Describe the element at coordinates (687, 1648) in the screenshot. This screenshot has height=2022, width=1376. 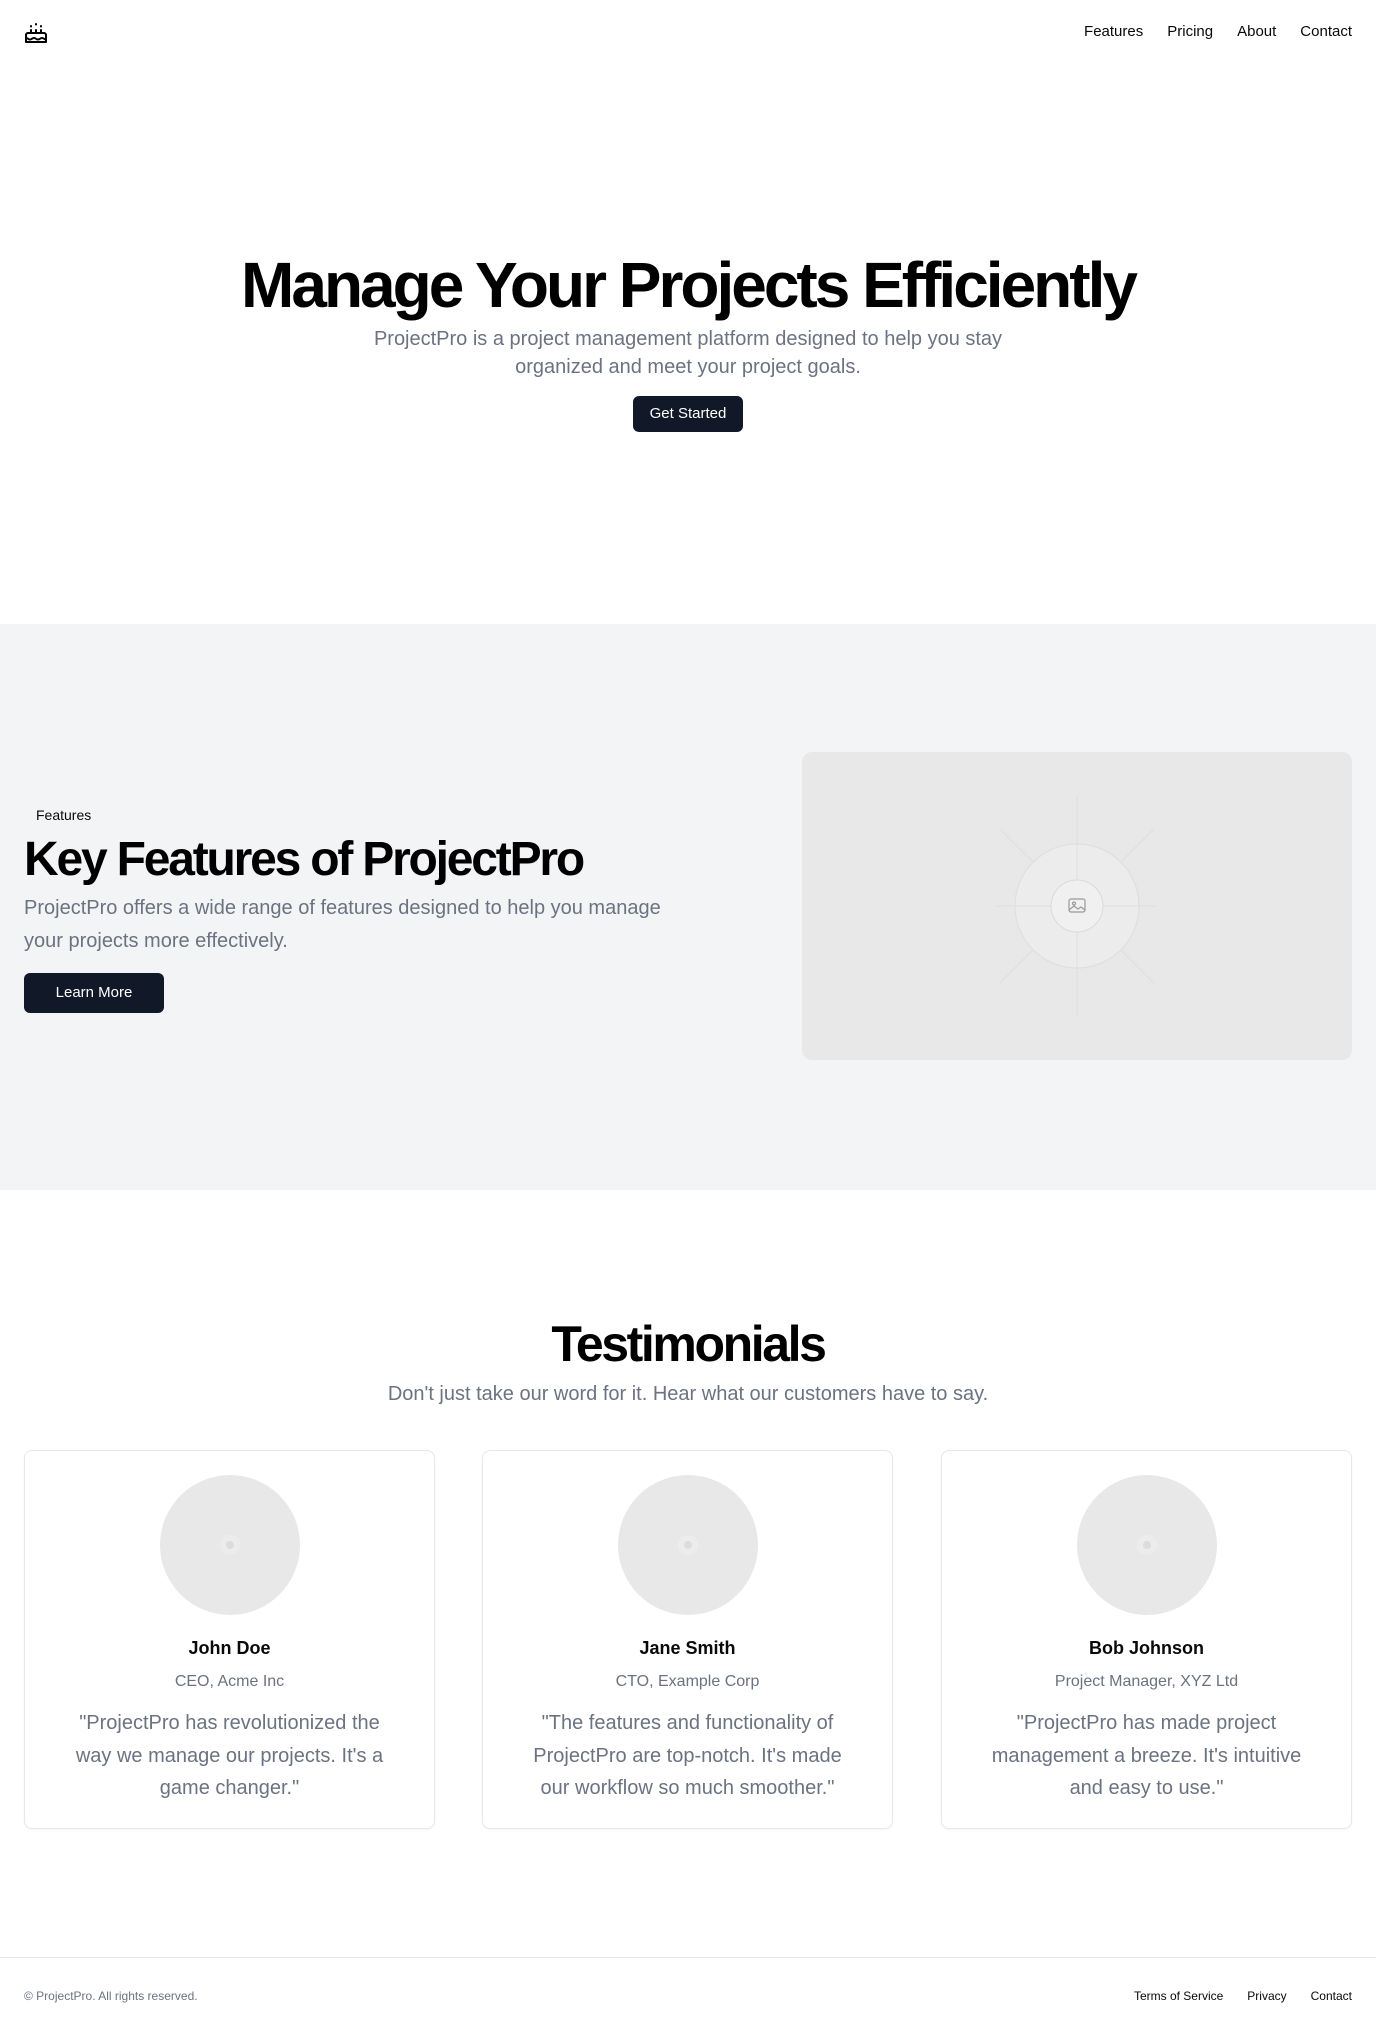
I see `testimonial-name: Jane Smith` at that location.